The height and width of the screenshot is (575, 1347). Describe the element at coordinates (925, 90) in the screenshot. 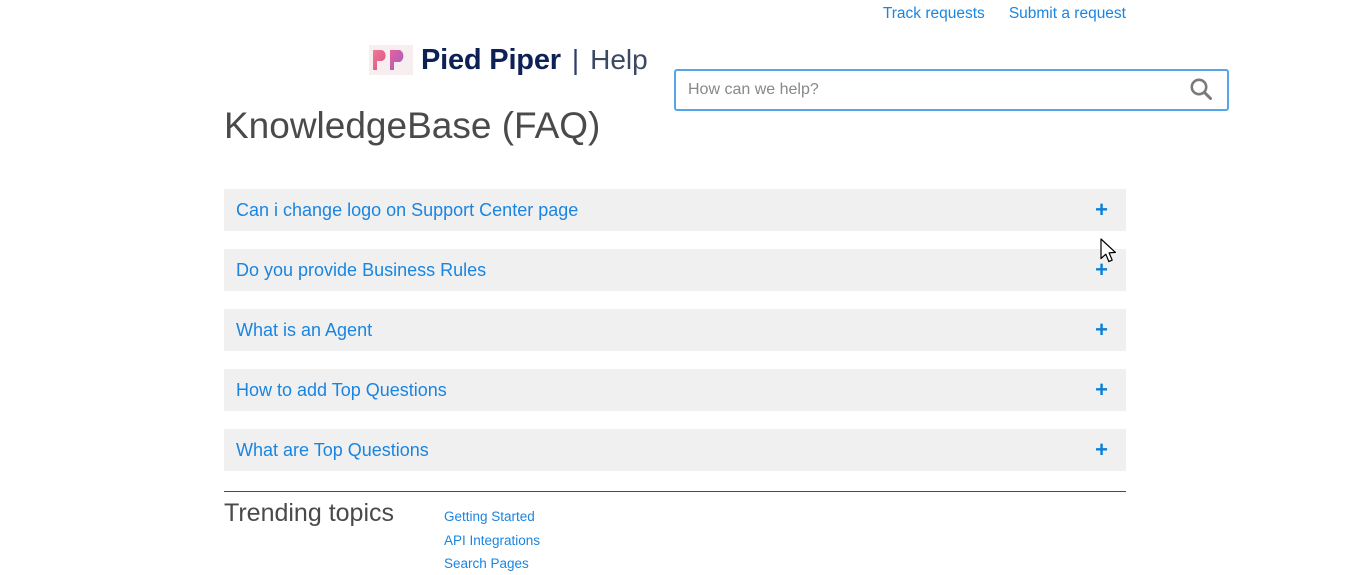

I see `search-input` at that location.